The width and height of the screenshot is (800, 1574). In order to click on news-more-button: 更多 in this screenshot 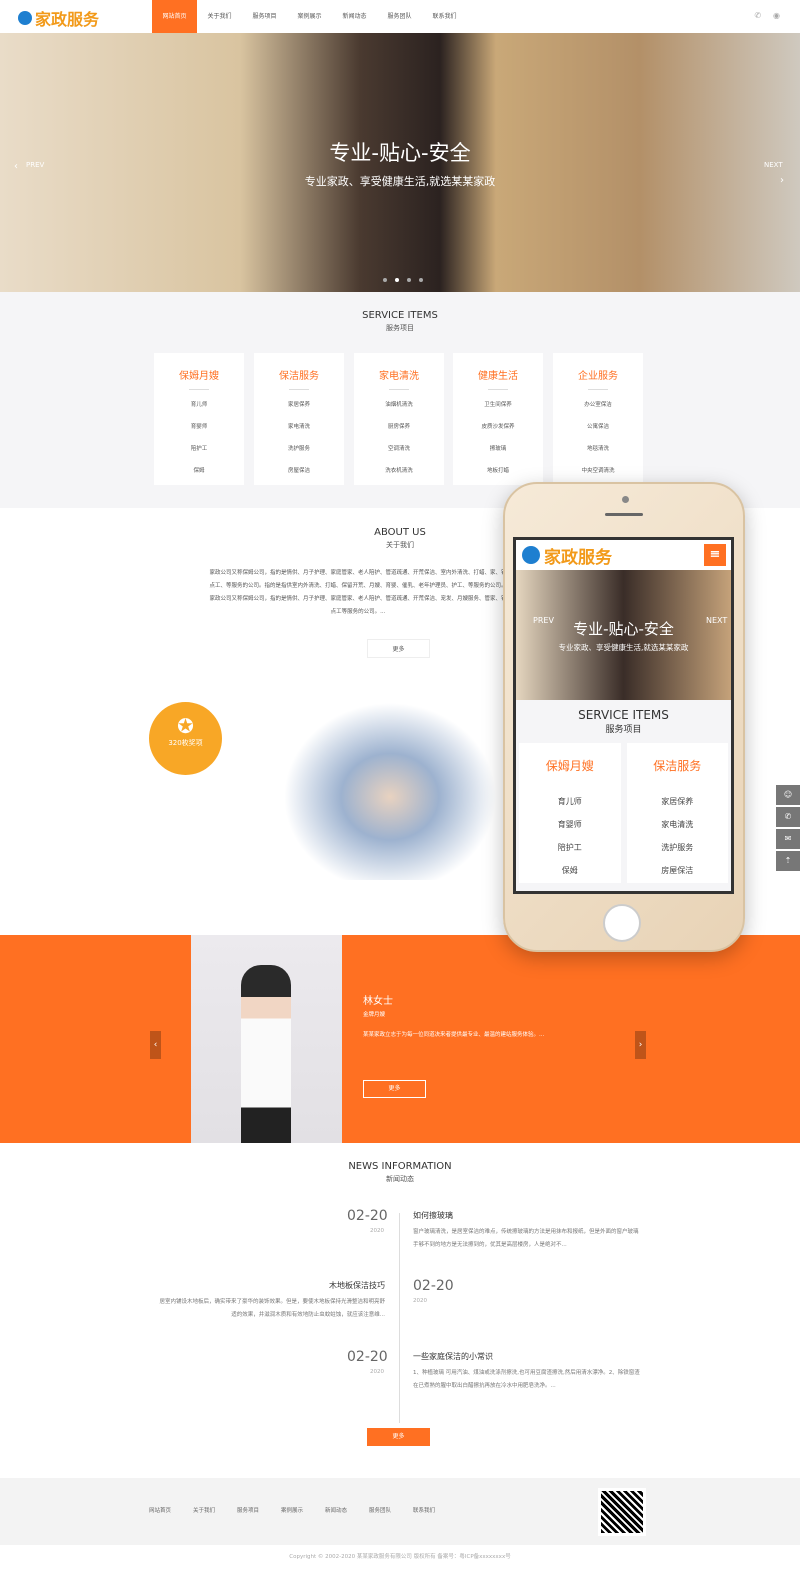, I will do `click(398, 1437)`.